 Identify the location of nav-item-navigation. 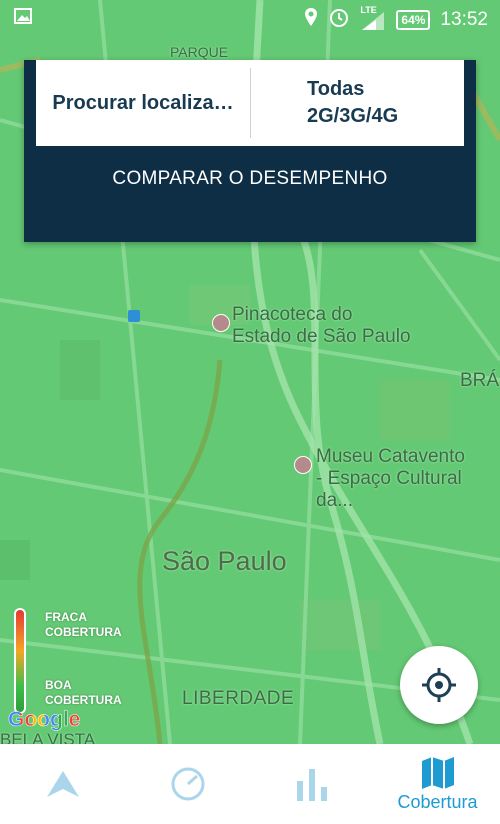
(62, 784).